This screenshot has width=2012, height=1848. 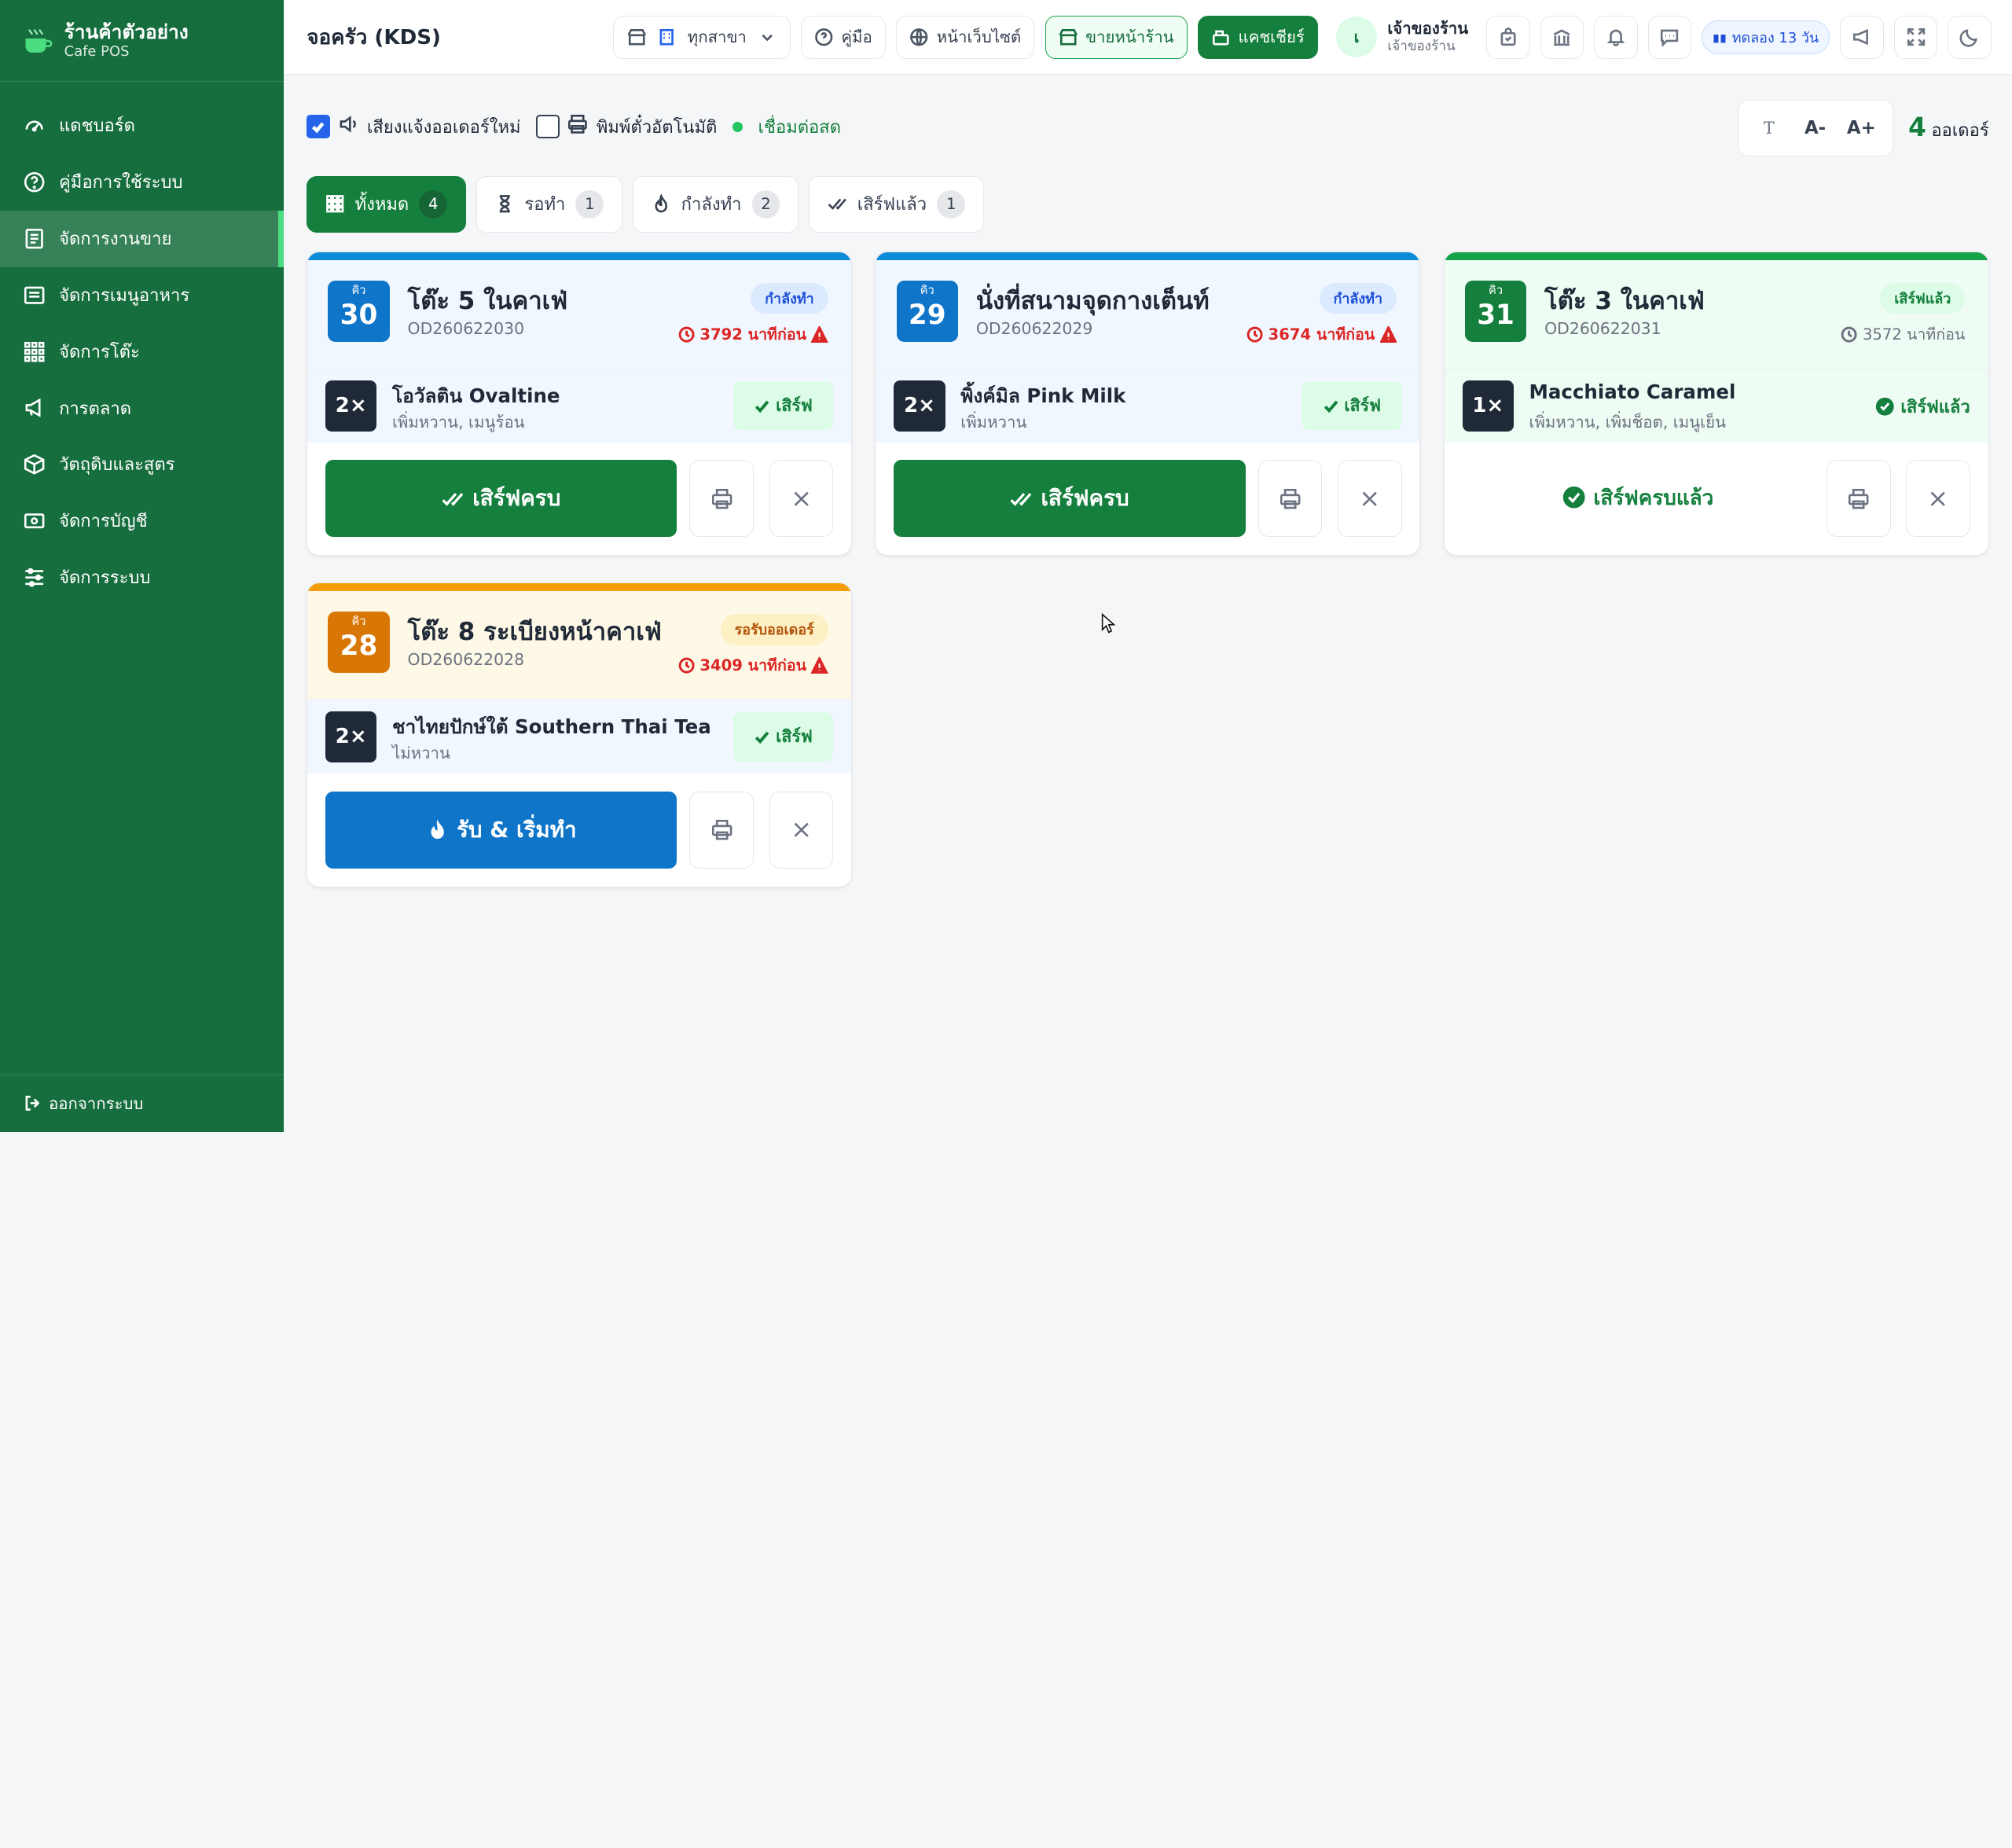 What do you see at coordinates (381, 205) in the screenshot?
I see `tab-label: ทั้งหมด` at bounding box center [381, 205].